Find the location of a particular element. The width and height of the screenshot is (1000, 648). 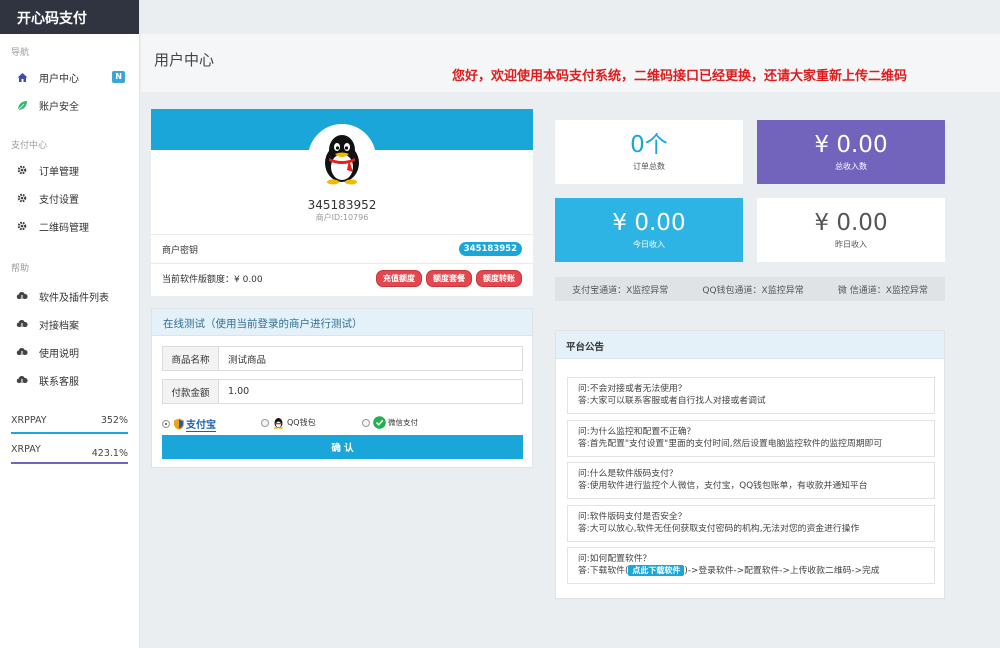

alipay-logo: 支付宝 is located at coordinates (194, 424).